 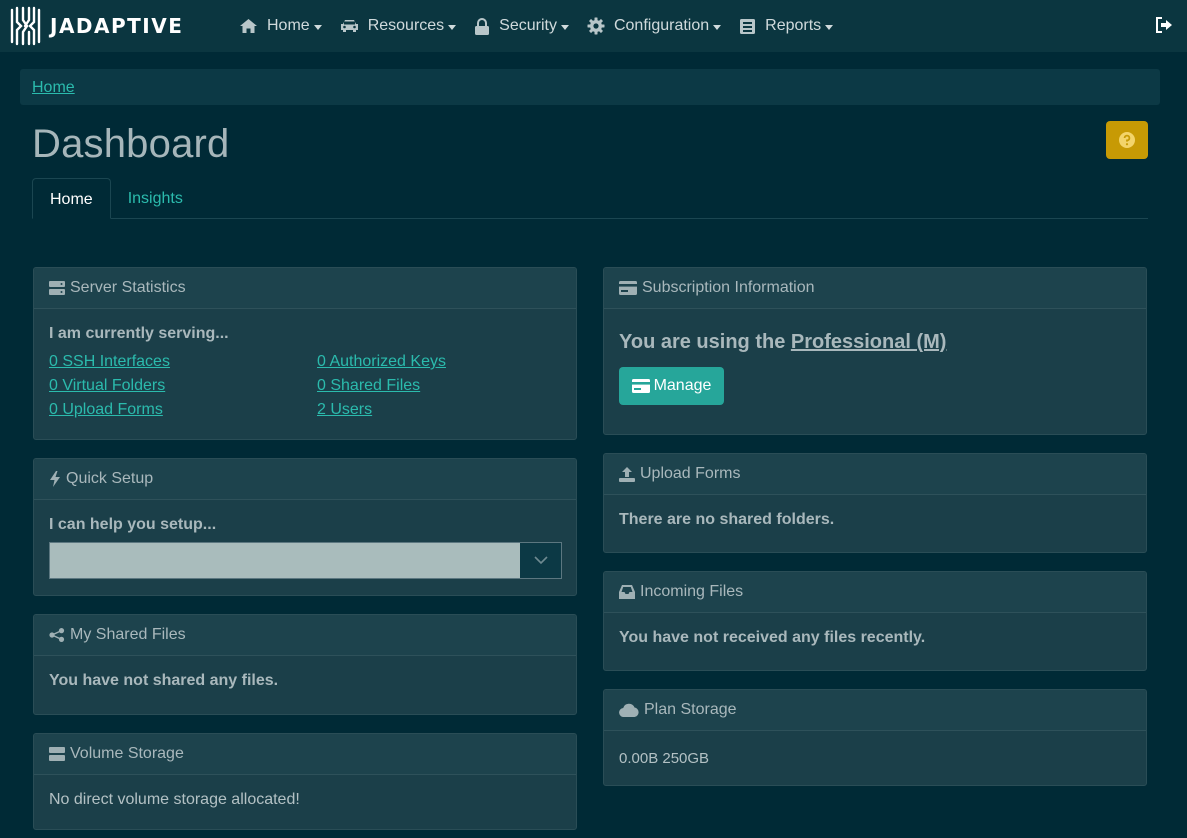 I want to click on nav-reports: Reports, so click(x=786, y=26).